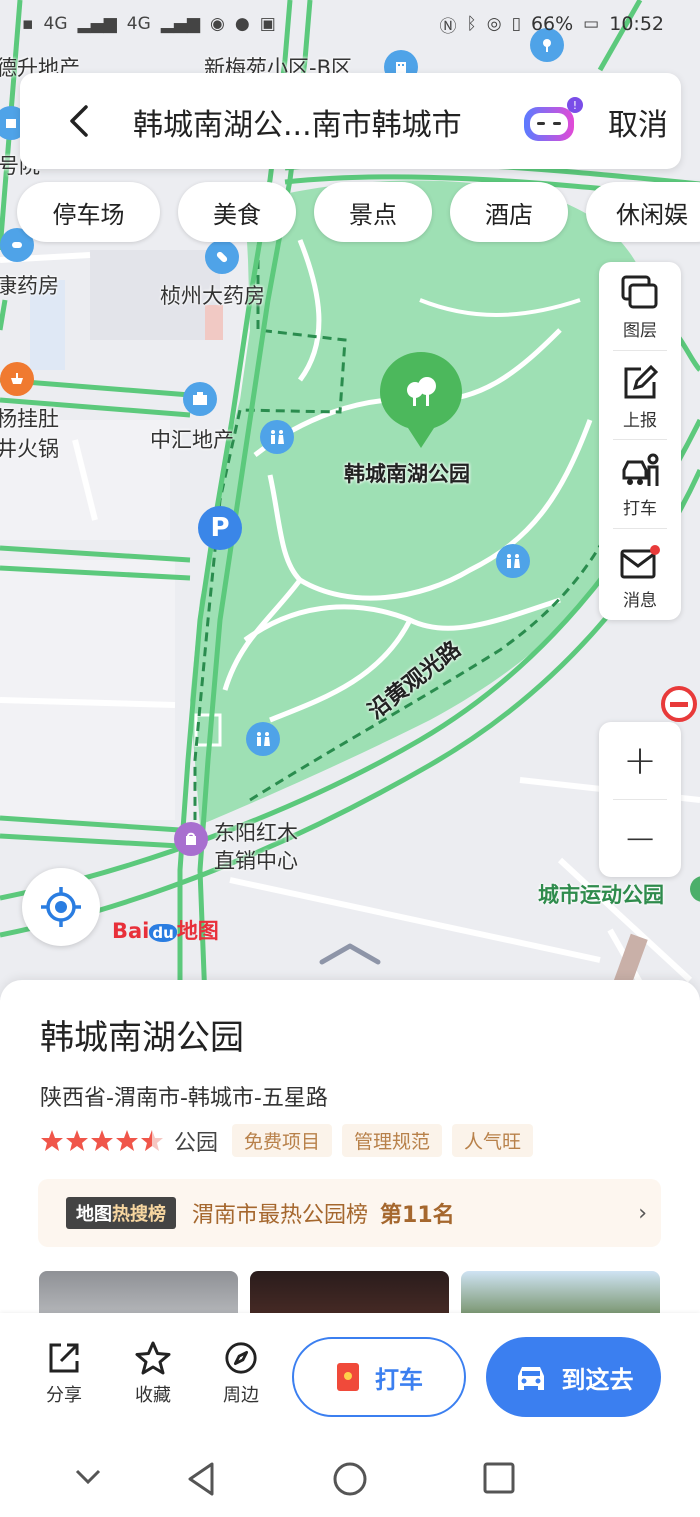 The width and height of the screenshot is (700, 1517). I want to click on toilet-pin-2-icon, so click(513, 561).